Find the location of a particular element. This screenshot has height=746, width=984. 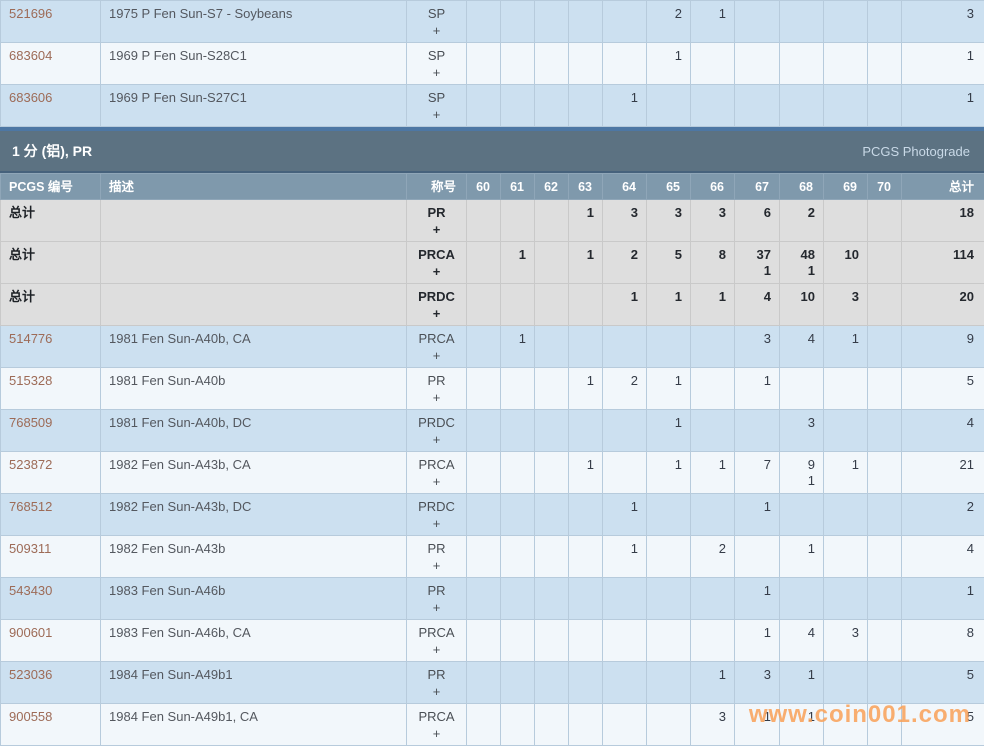

total-count-cell: 9 is located at coordinates (943, 347).